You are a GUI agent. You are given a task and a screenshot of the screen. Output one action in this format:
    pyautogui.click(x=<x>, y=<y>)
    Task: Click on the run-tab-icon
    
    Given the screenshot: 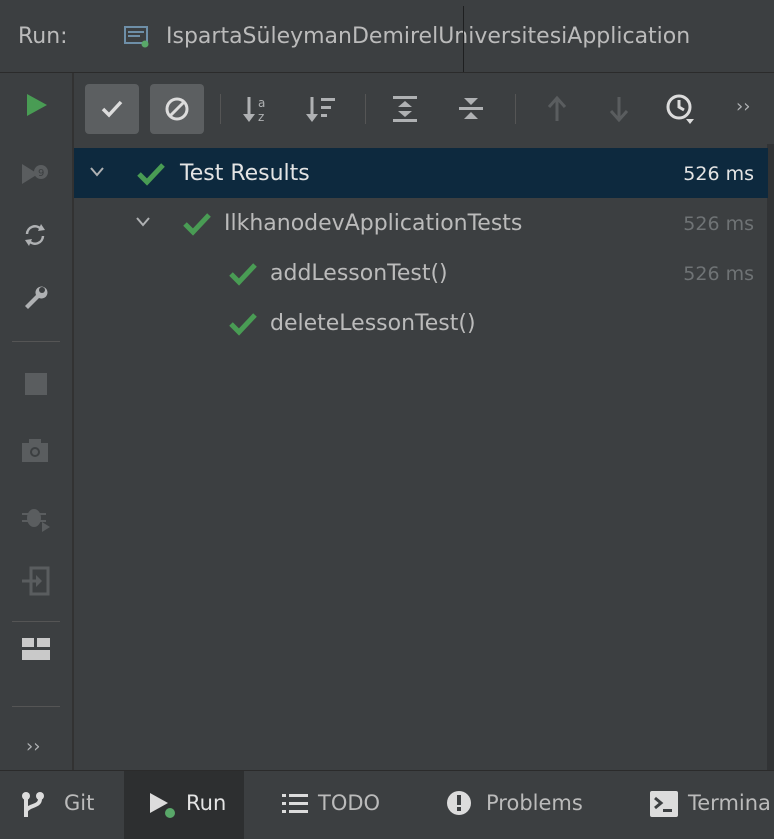 What is the action you would take?
    pyautogui.click(x=163, y=805)
    